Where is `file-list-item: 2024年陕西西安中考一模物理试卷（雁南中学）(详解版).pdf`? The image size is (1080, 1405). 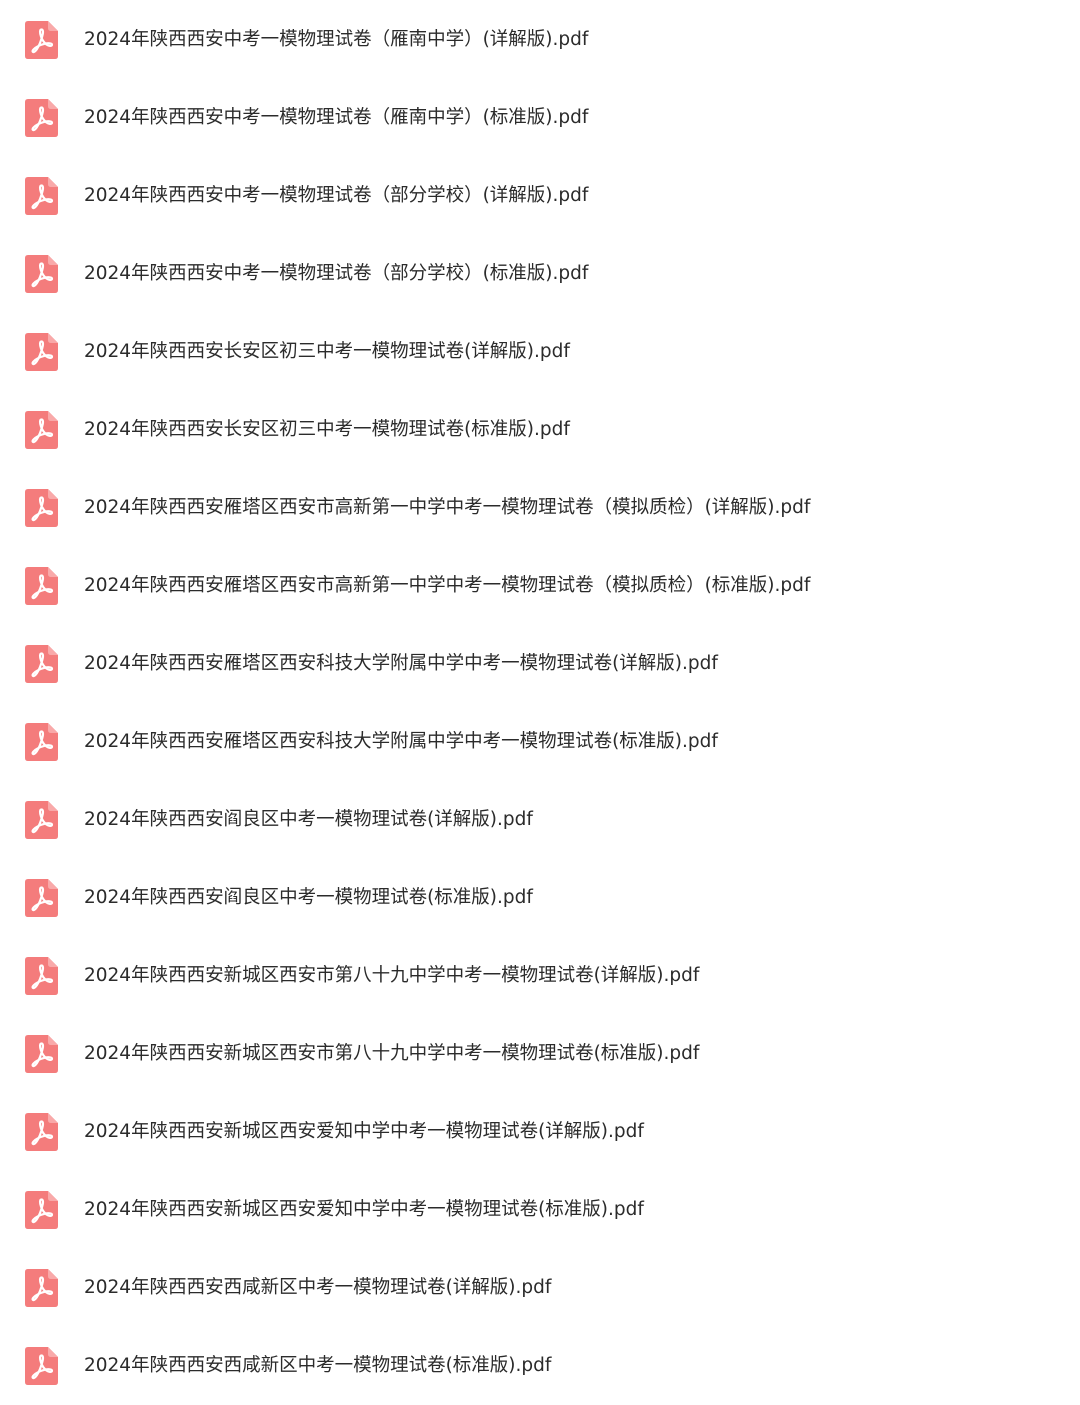 file-list-item: 2024年陕西西安中考一模物理试卷（雁南中学）(详解版).pdf is located at coordinates (540, 40).